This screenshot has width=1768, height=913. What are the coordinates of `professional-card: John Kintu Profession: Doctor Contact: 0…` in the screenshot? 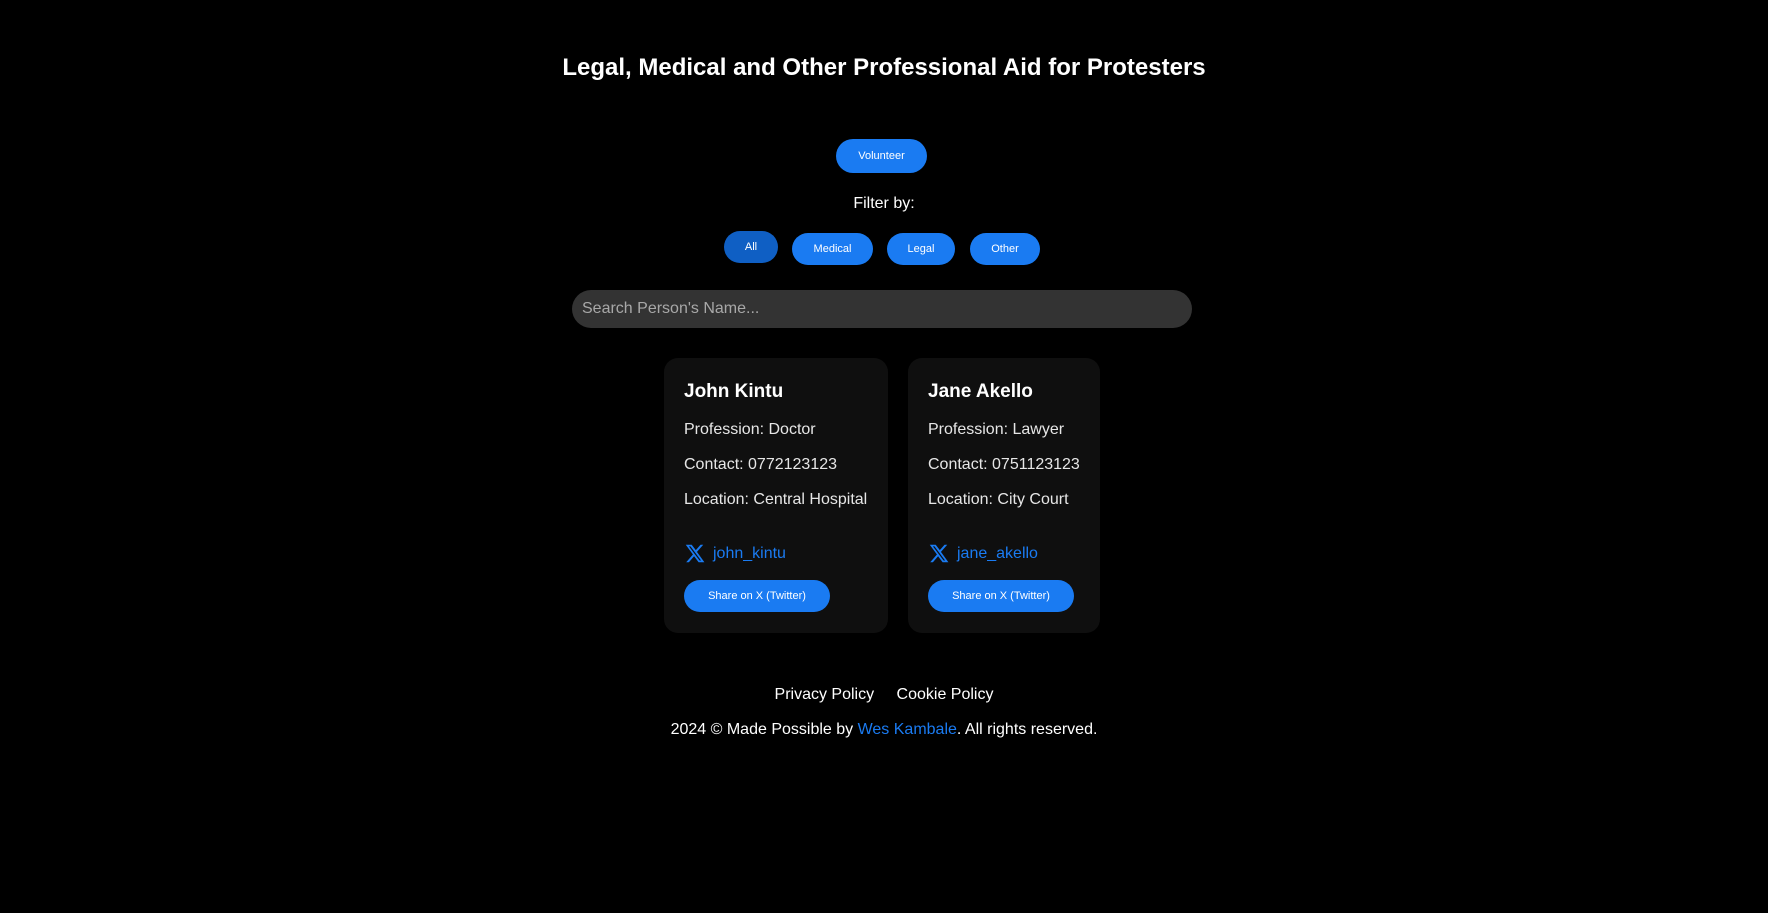 It's located at (776, 495).